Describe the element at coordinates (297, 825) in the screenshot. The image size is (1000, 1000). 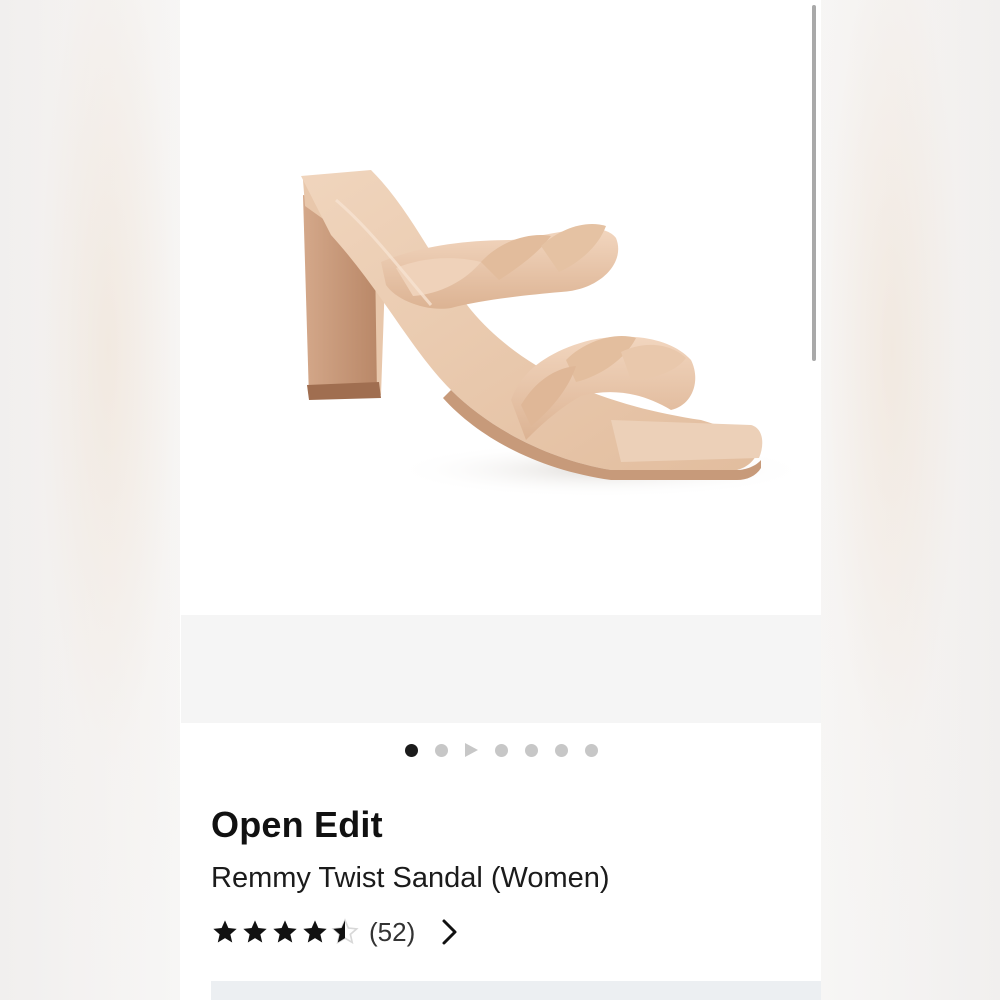
I see `brand-name: Open Edit` at that location.